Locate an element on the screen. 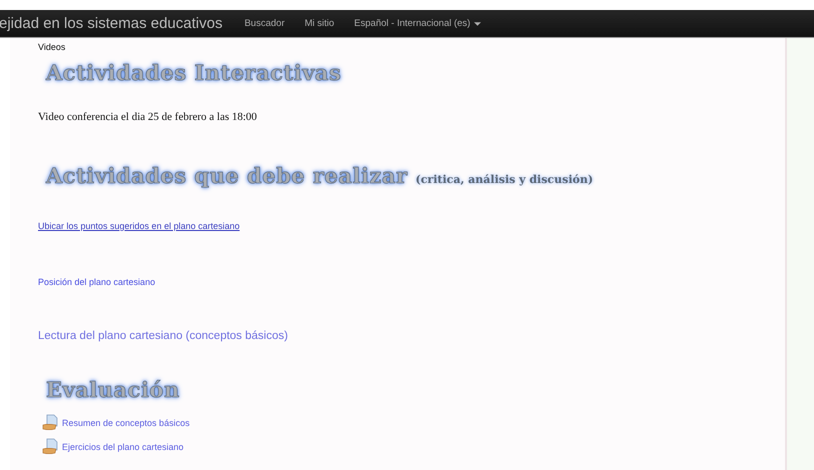 This screenshot has width=814, height=470. resource-link: Ejercicios del plano cartesiano is located at coordinates (413, 446).